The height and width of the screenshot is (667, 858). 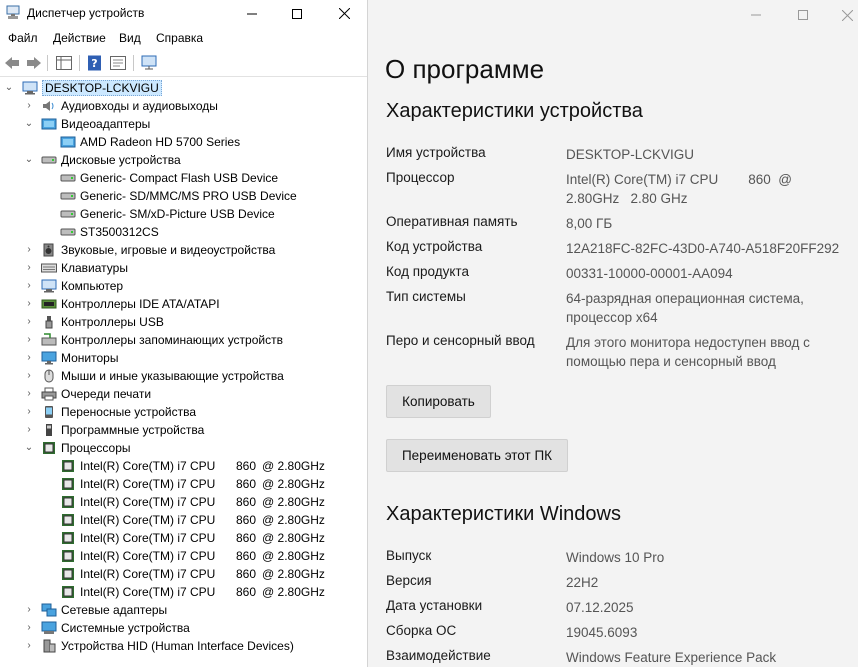 I want to click on portable-device-icon, so click(x=49, y=412).